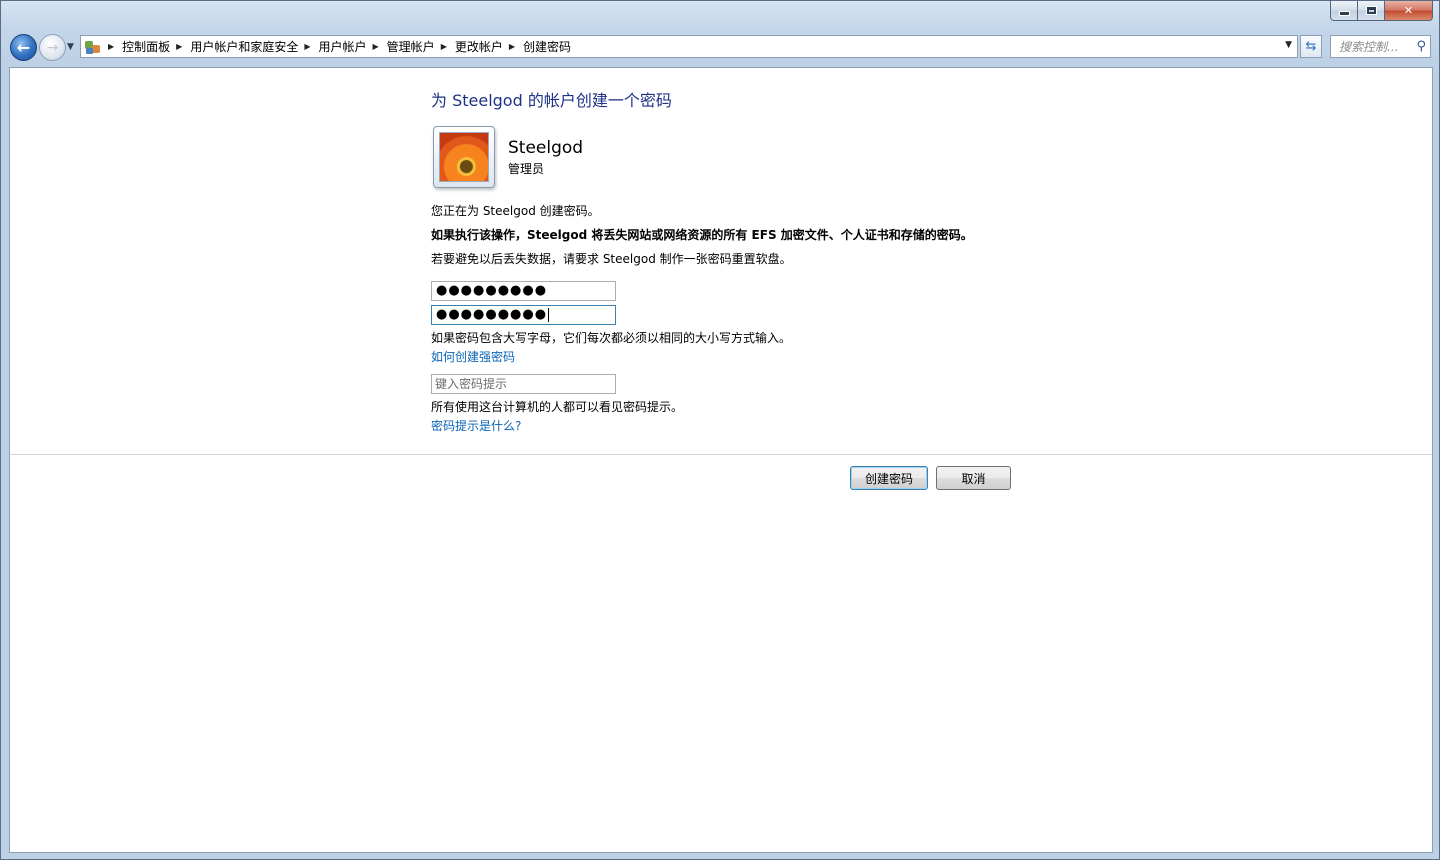 The image size is (1440, 860). I want to click on user-role: 管理员, so click(526, 169).